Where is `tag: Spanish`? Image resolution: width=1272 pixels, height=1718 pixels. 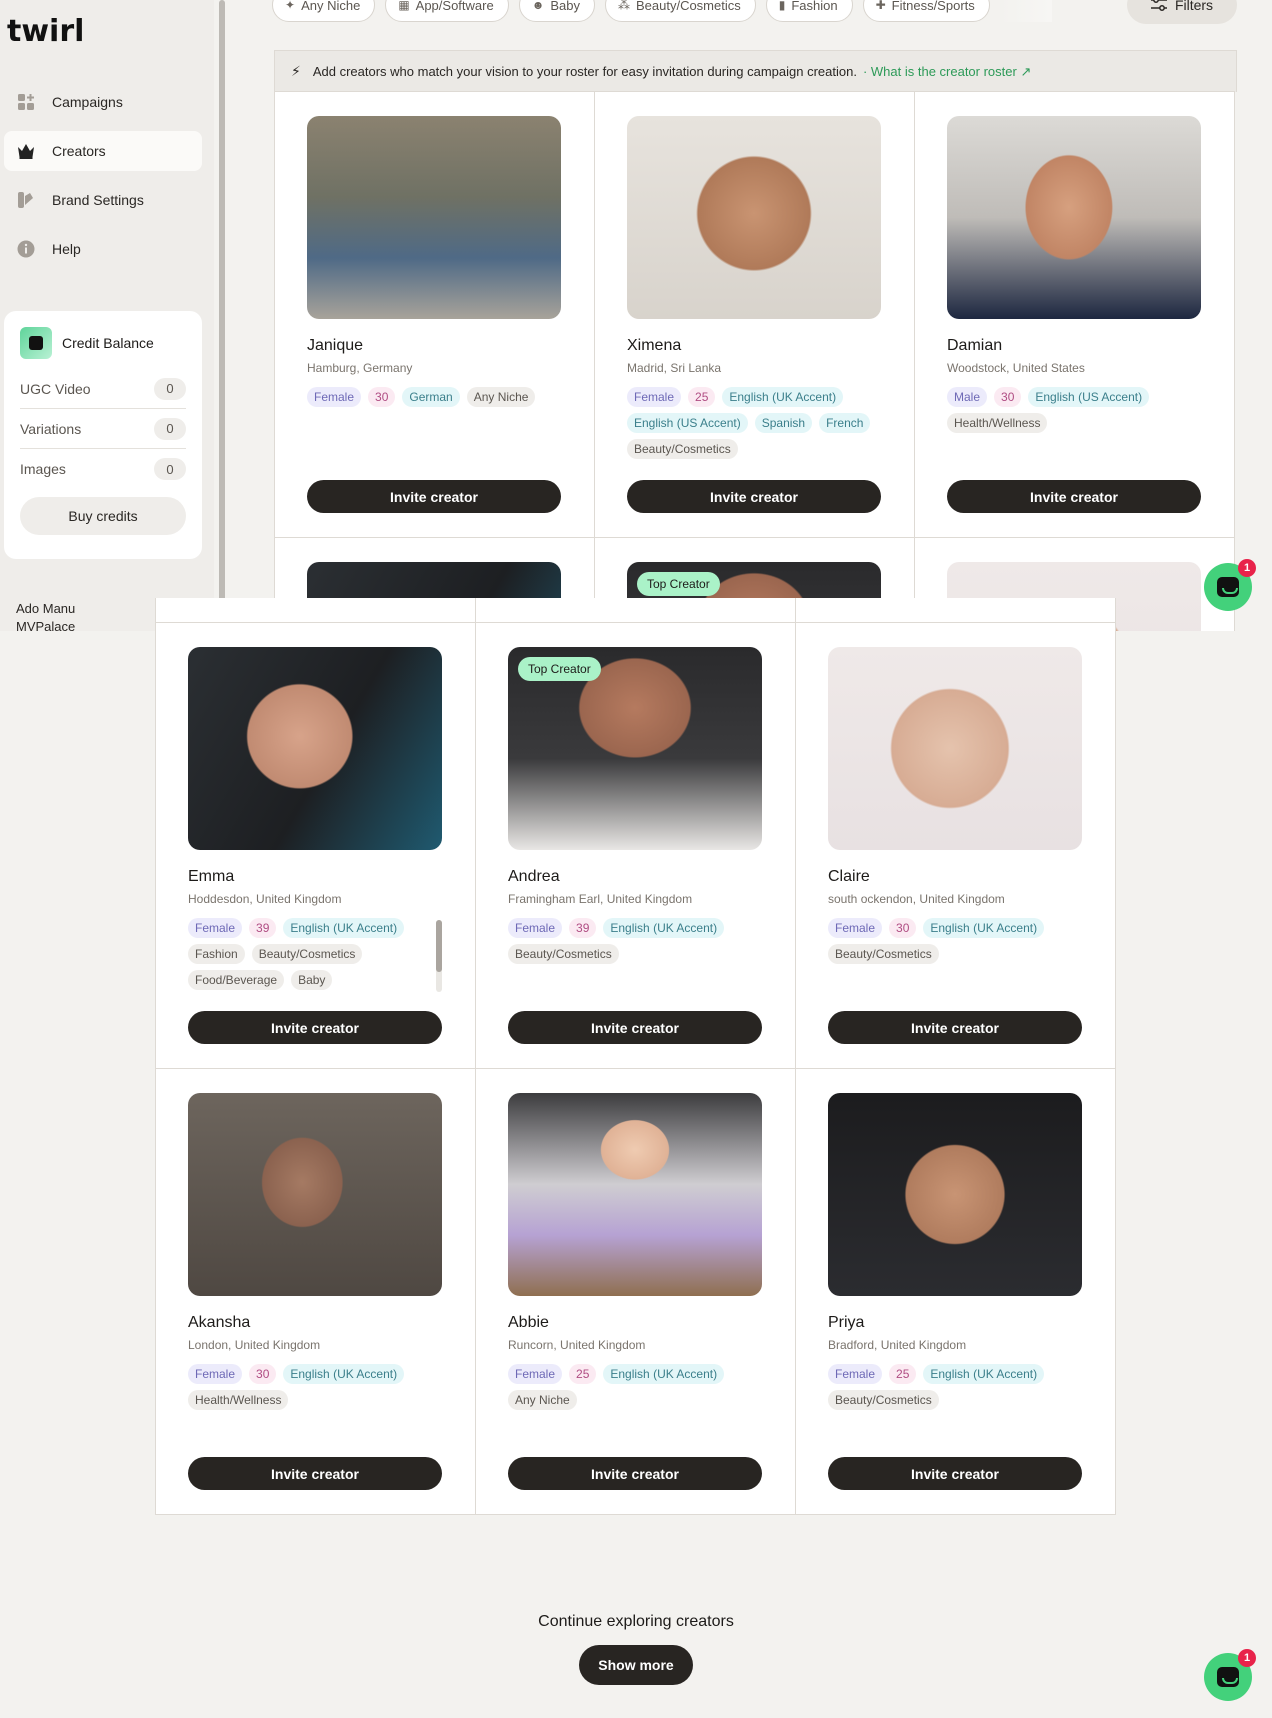 tag: Spanish is located at coordinates (783, 423).